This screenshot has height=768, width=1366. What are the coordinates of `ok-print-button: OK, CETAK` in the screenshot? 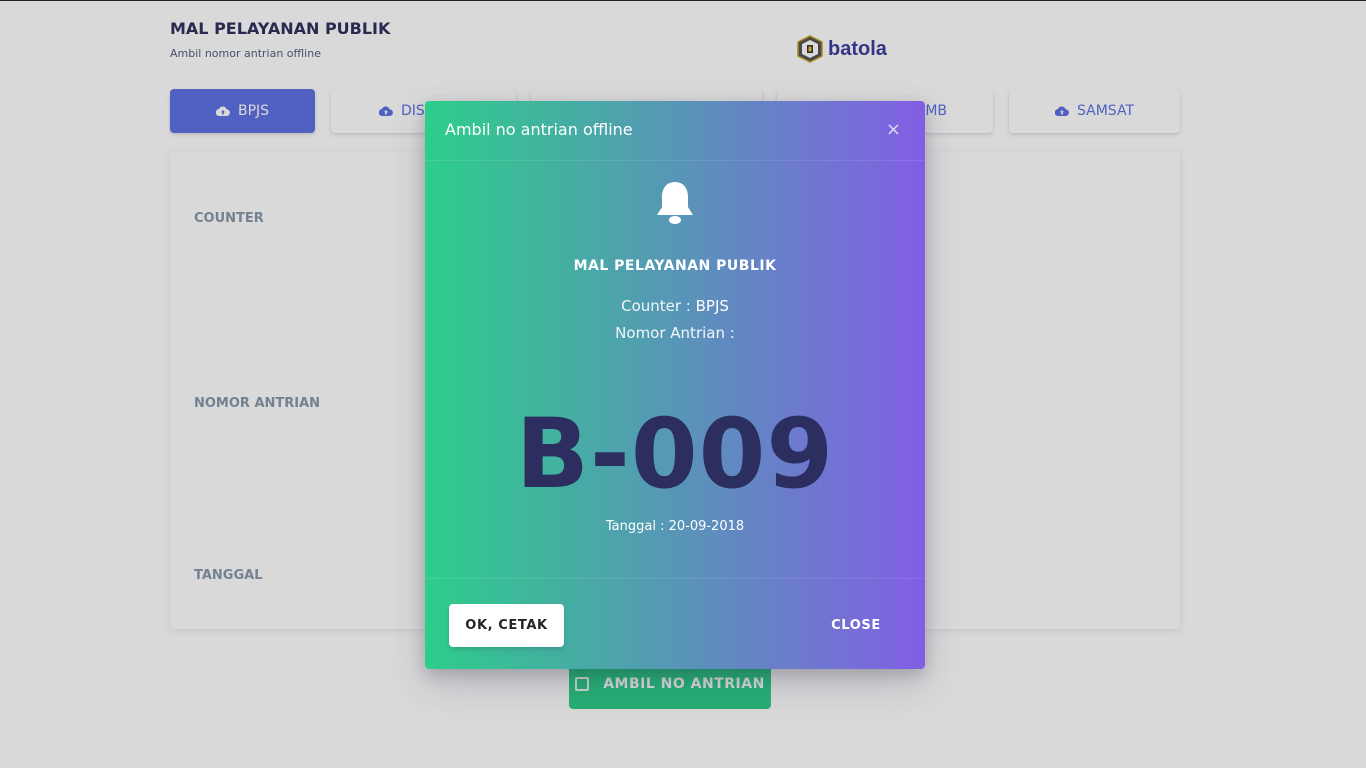 It's located at (506, 625).